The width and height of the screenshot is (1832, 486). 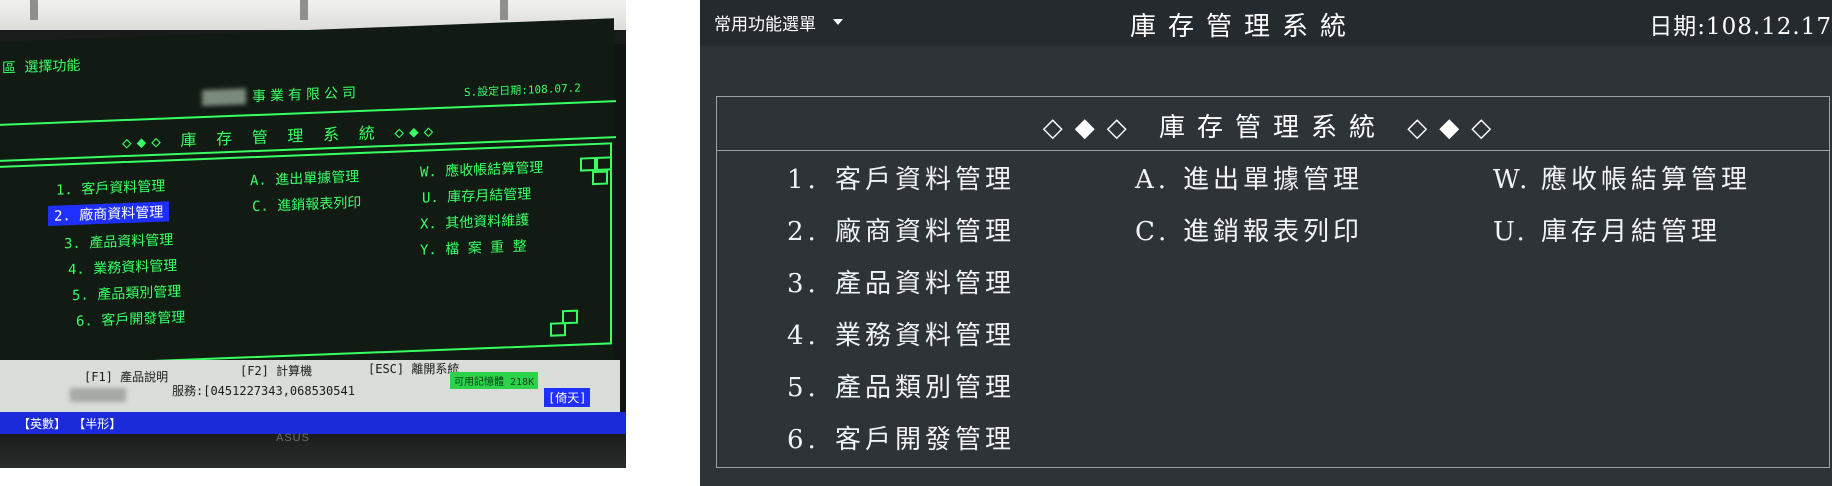 I want to click on menu-item-label: 產品資料管理, so click(x=925, y=284).